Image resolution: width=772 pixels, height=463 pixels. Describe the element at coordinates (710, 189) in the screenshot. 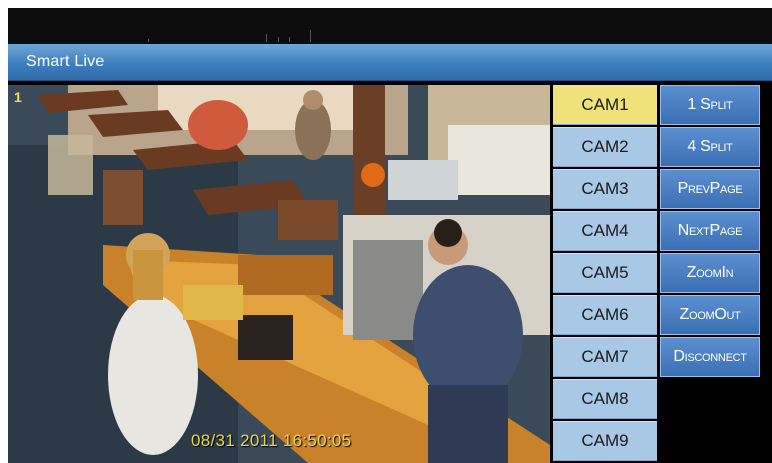

I see `prev-page-button: PrevPage` at that location.